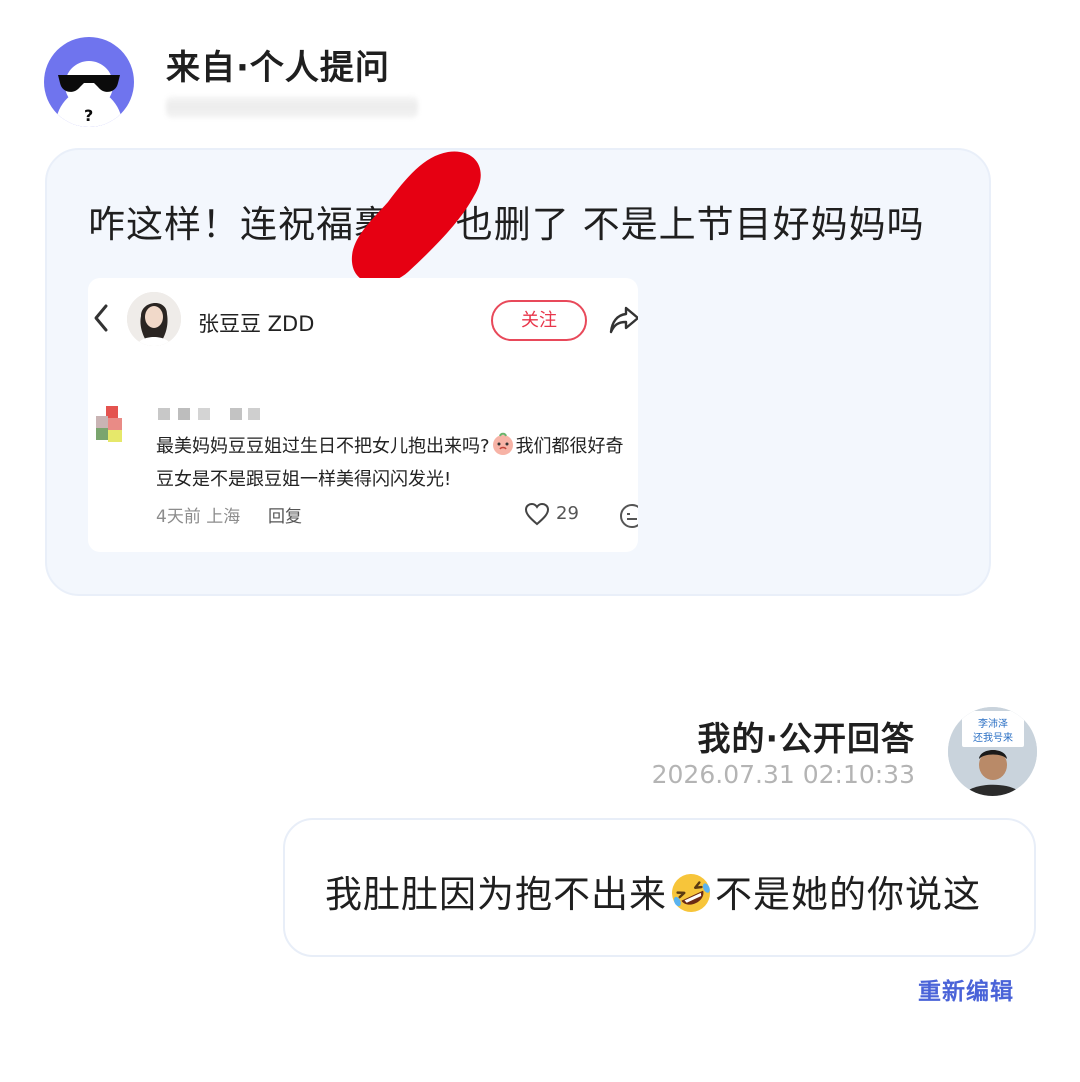 This screenshot has width=1080, height=1082. Describe the element at coordinates (623, 319) in the screenshot. I see `share-icon` at that location.